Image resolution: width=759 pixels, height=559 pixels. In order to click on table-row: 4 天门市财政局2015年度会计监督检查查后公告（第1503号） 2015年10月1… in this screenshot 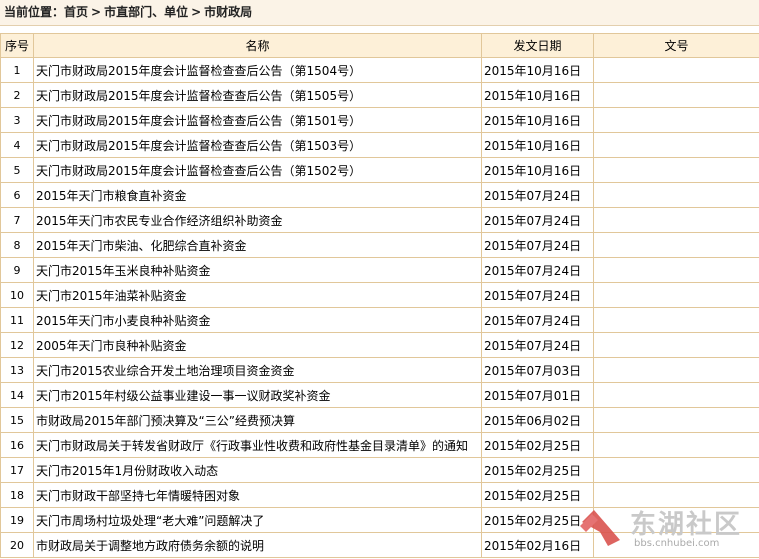, I will do `click(379, 145)`.